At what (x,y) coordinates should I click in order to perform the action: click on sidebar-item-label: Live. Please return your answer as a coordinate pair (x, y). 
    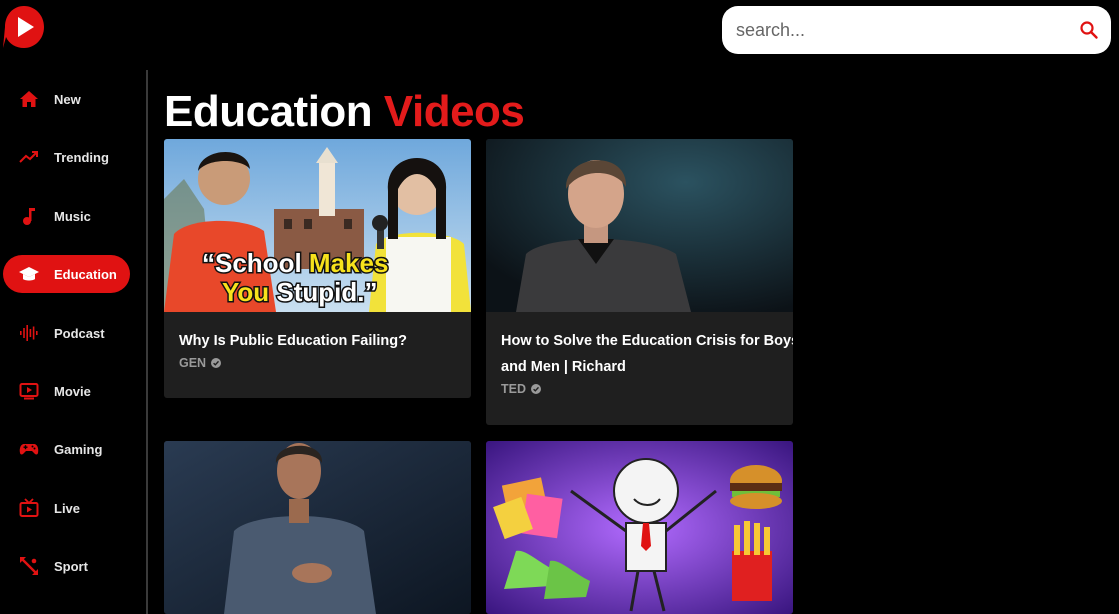
    Looking at the image, I should click on (67, 508).